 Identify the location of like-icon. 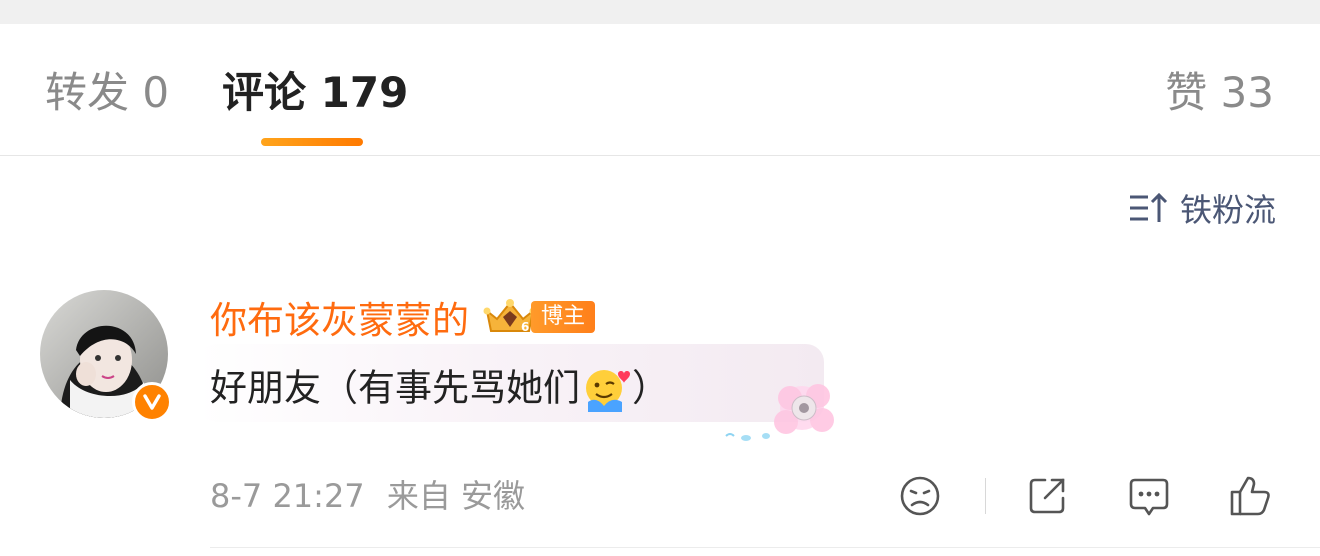
(1250, 496).